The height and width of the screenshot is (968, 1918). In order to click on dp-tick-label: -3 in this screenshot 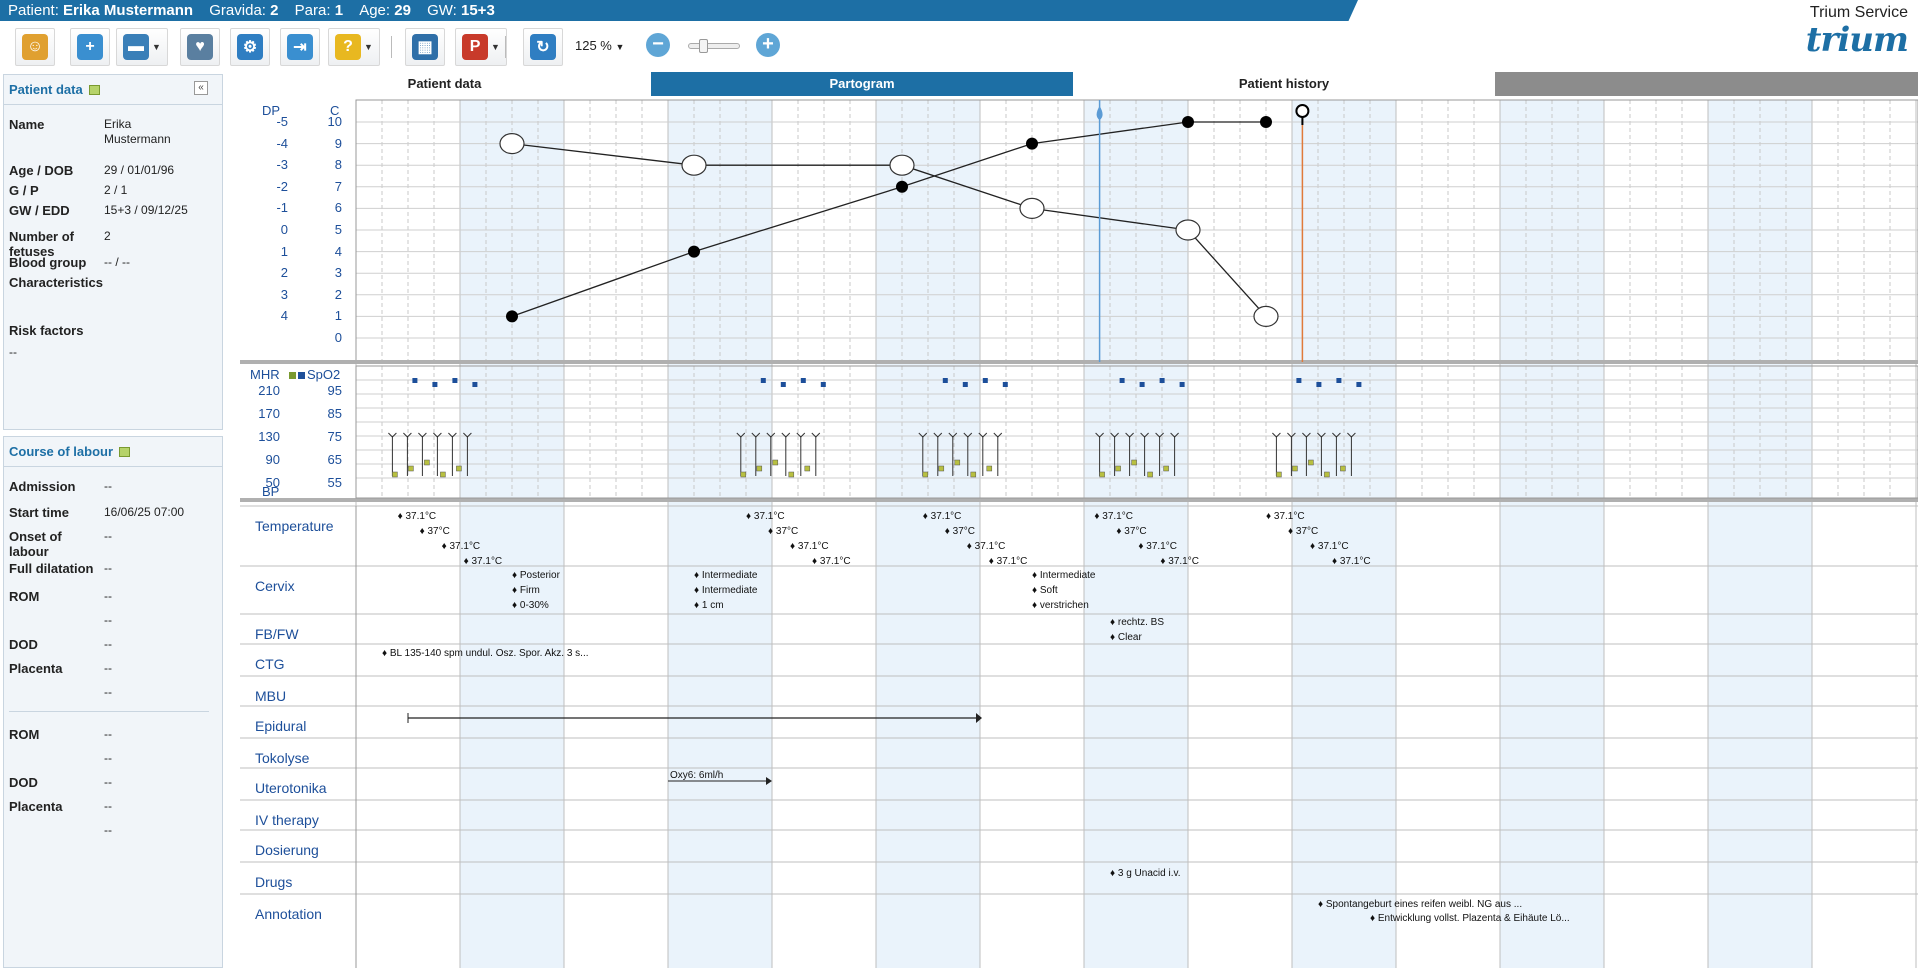, I will do `click(282, 165)`.